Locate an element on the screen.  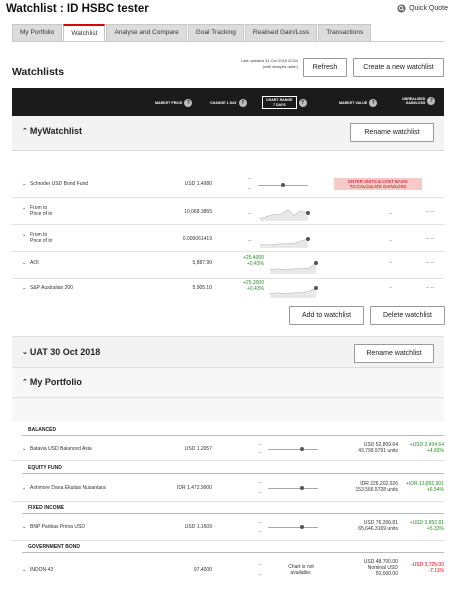
market-price: 97.4000 is located at coordinates (202, 570).